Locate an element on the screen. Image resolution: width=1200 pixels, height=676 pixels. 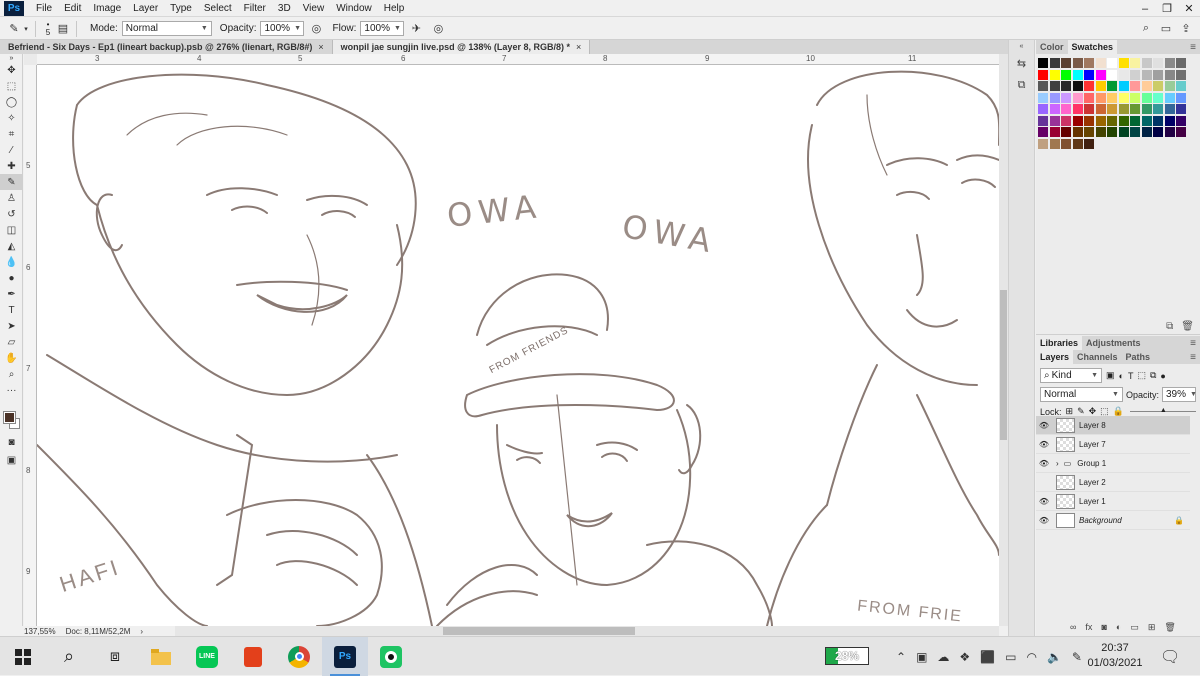
brush-tool-icon: ✎ is located at coordinates (11, 182).